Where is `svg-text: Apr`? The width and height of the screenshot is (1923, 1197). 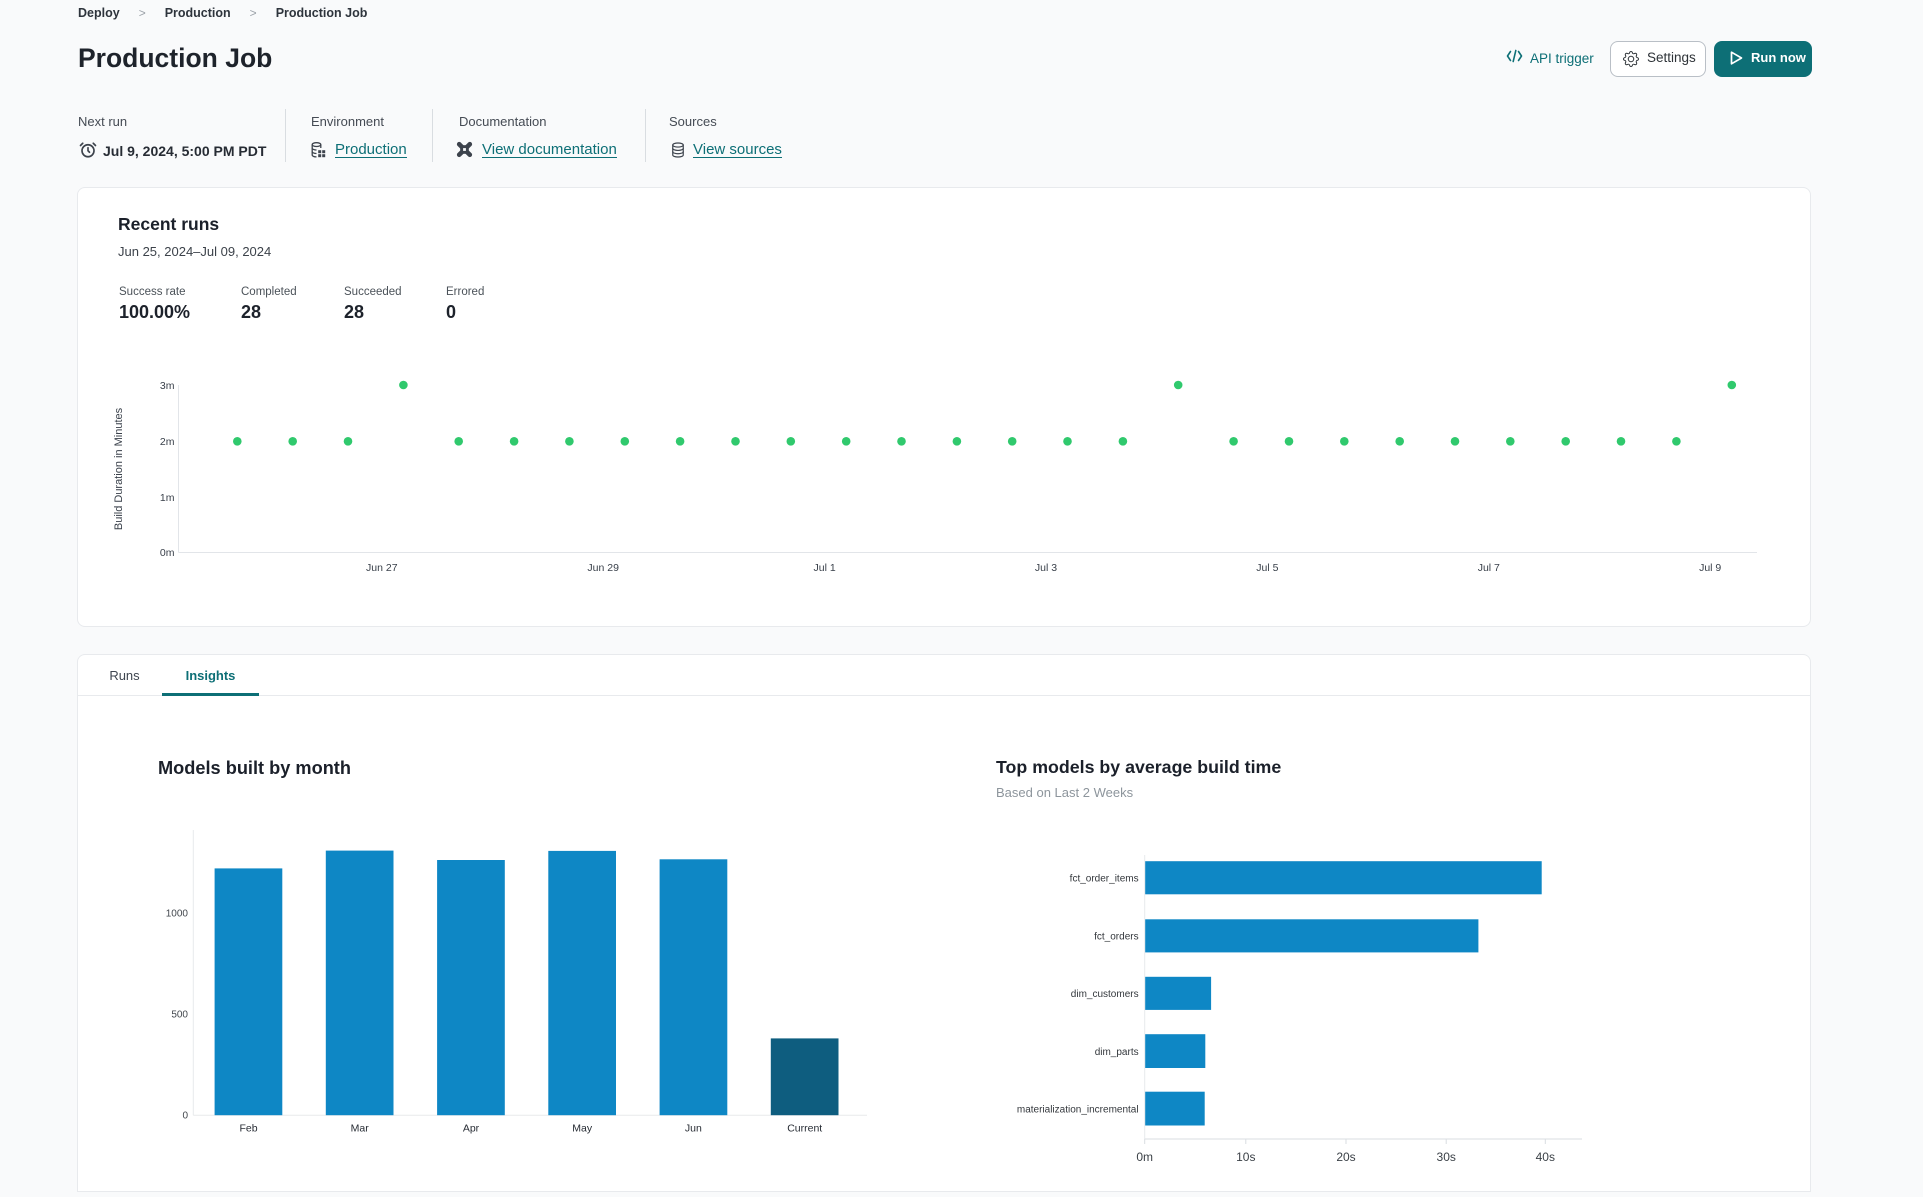 svg-text: Apr is located at coordinates (471, 1129).